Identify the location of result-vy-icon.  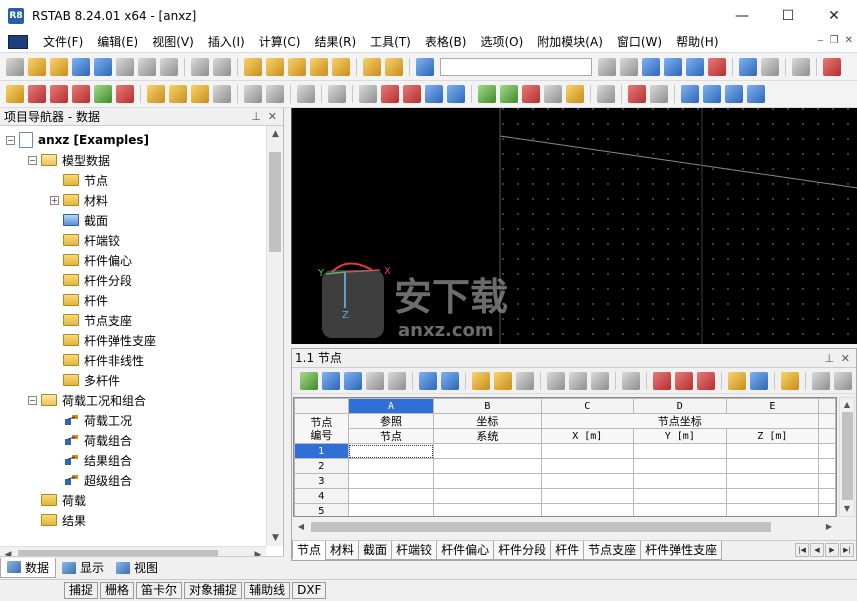
(734, 94).